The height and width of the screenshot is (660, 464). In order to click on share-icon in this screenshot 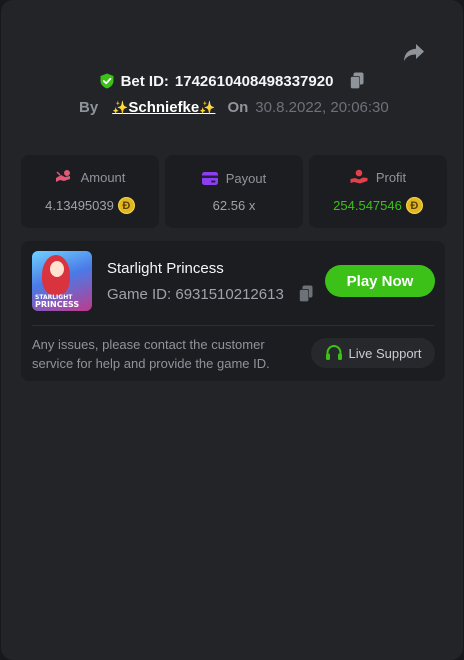, I will do `click(414, 52)`.